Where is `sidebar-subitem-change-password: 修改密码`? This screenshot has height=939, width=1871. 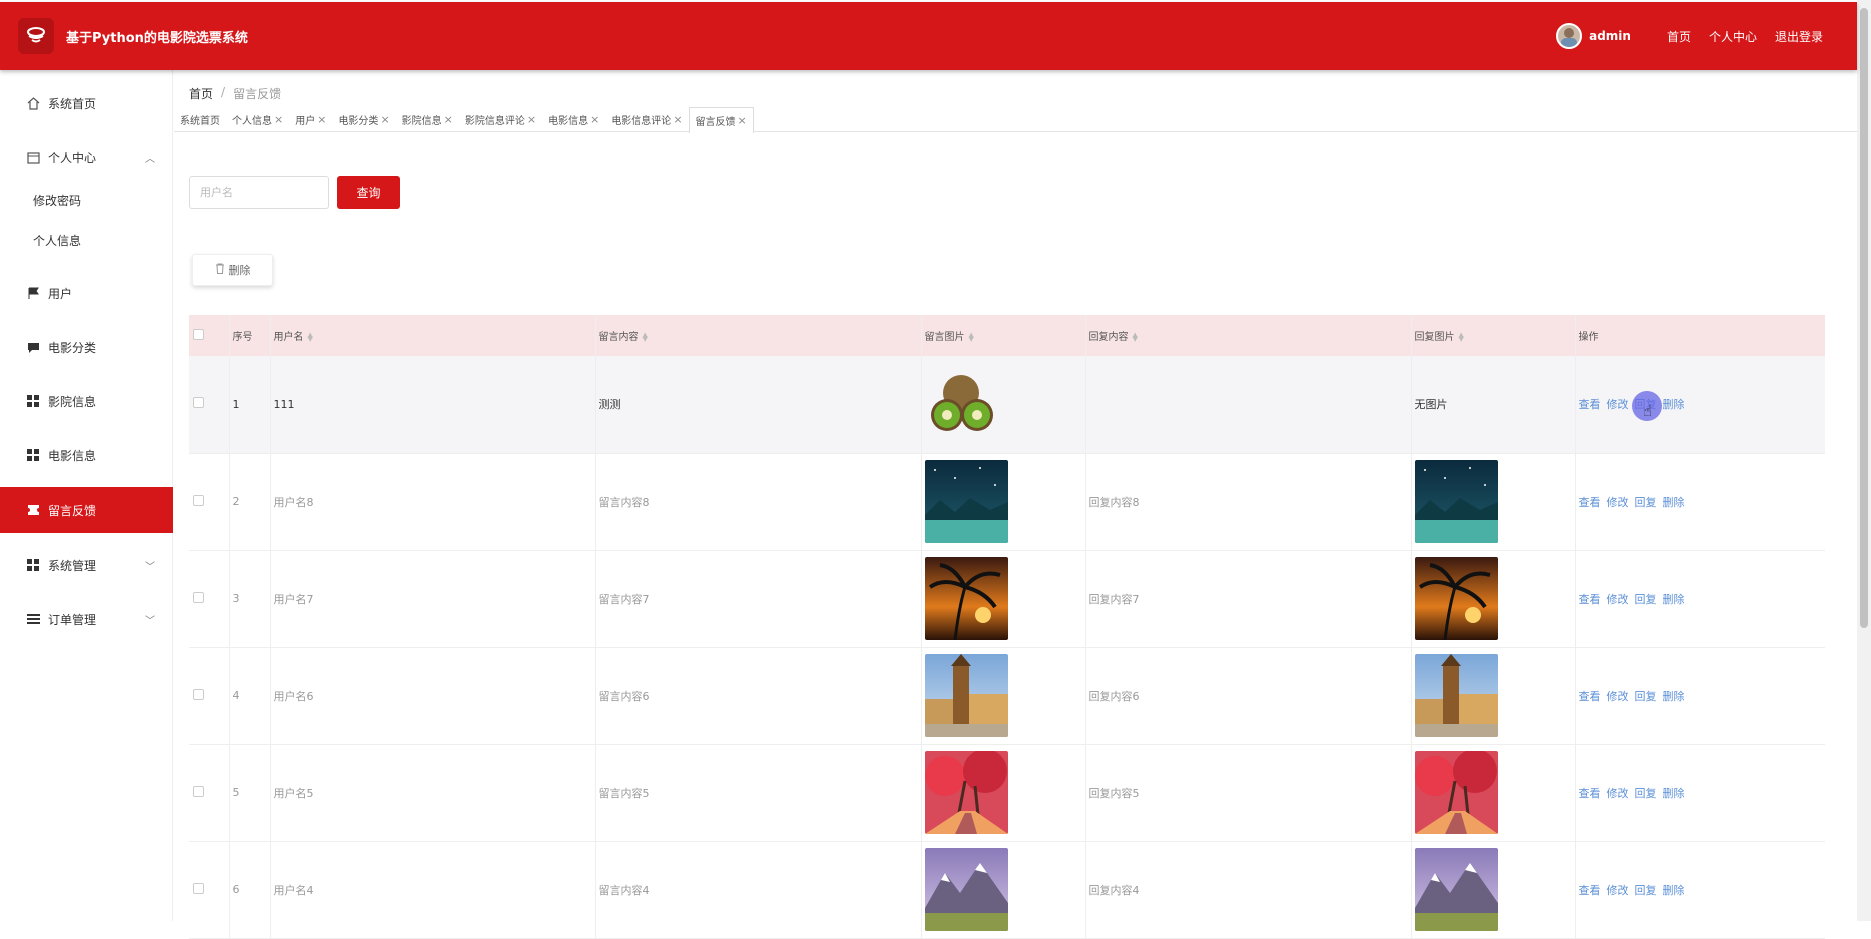 sidebar-subitem-change-password: 修改密码 is located at coordinates (86, 200).